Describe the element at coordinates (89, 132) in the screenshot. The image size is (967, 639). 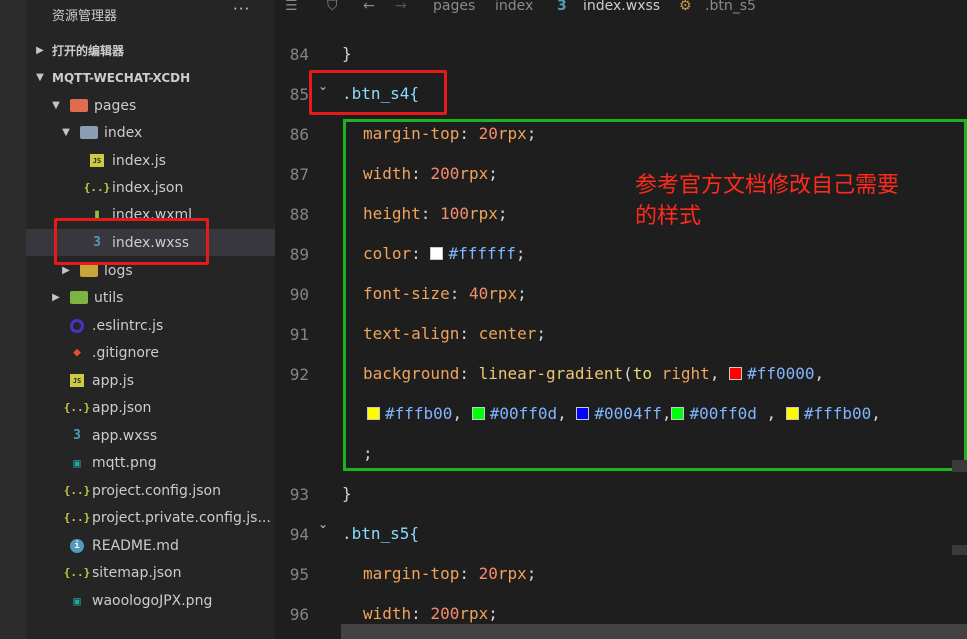
I see `folder-open-icon` at that location.